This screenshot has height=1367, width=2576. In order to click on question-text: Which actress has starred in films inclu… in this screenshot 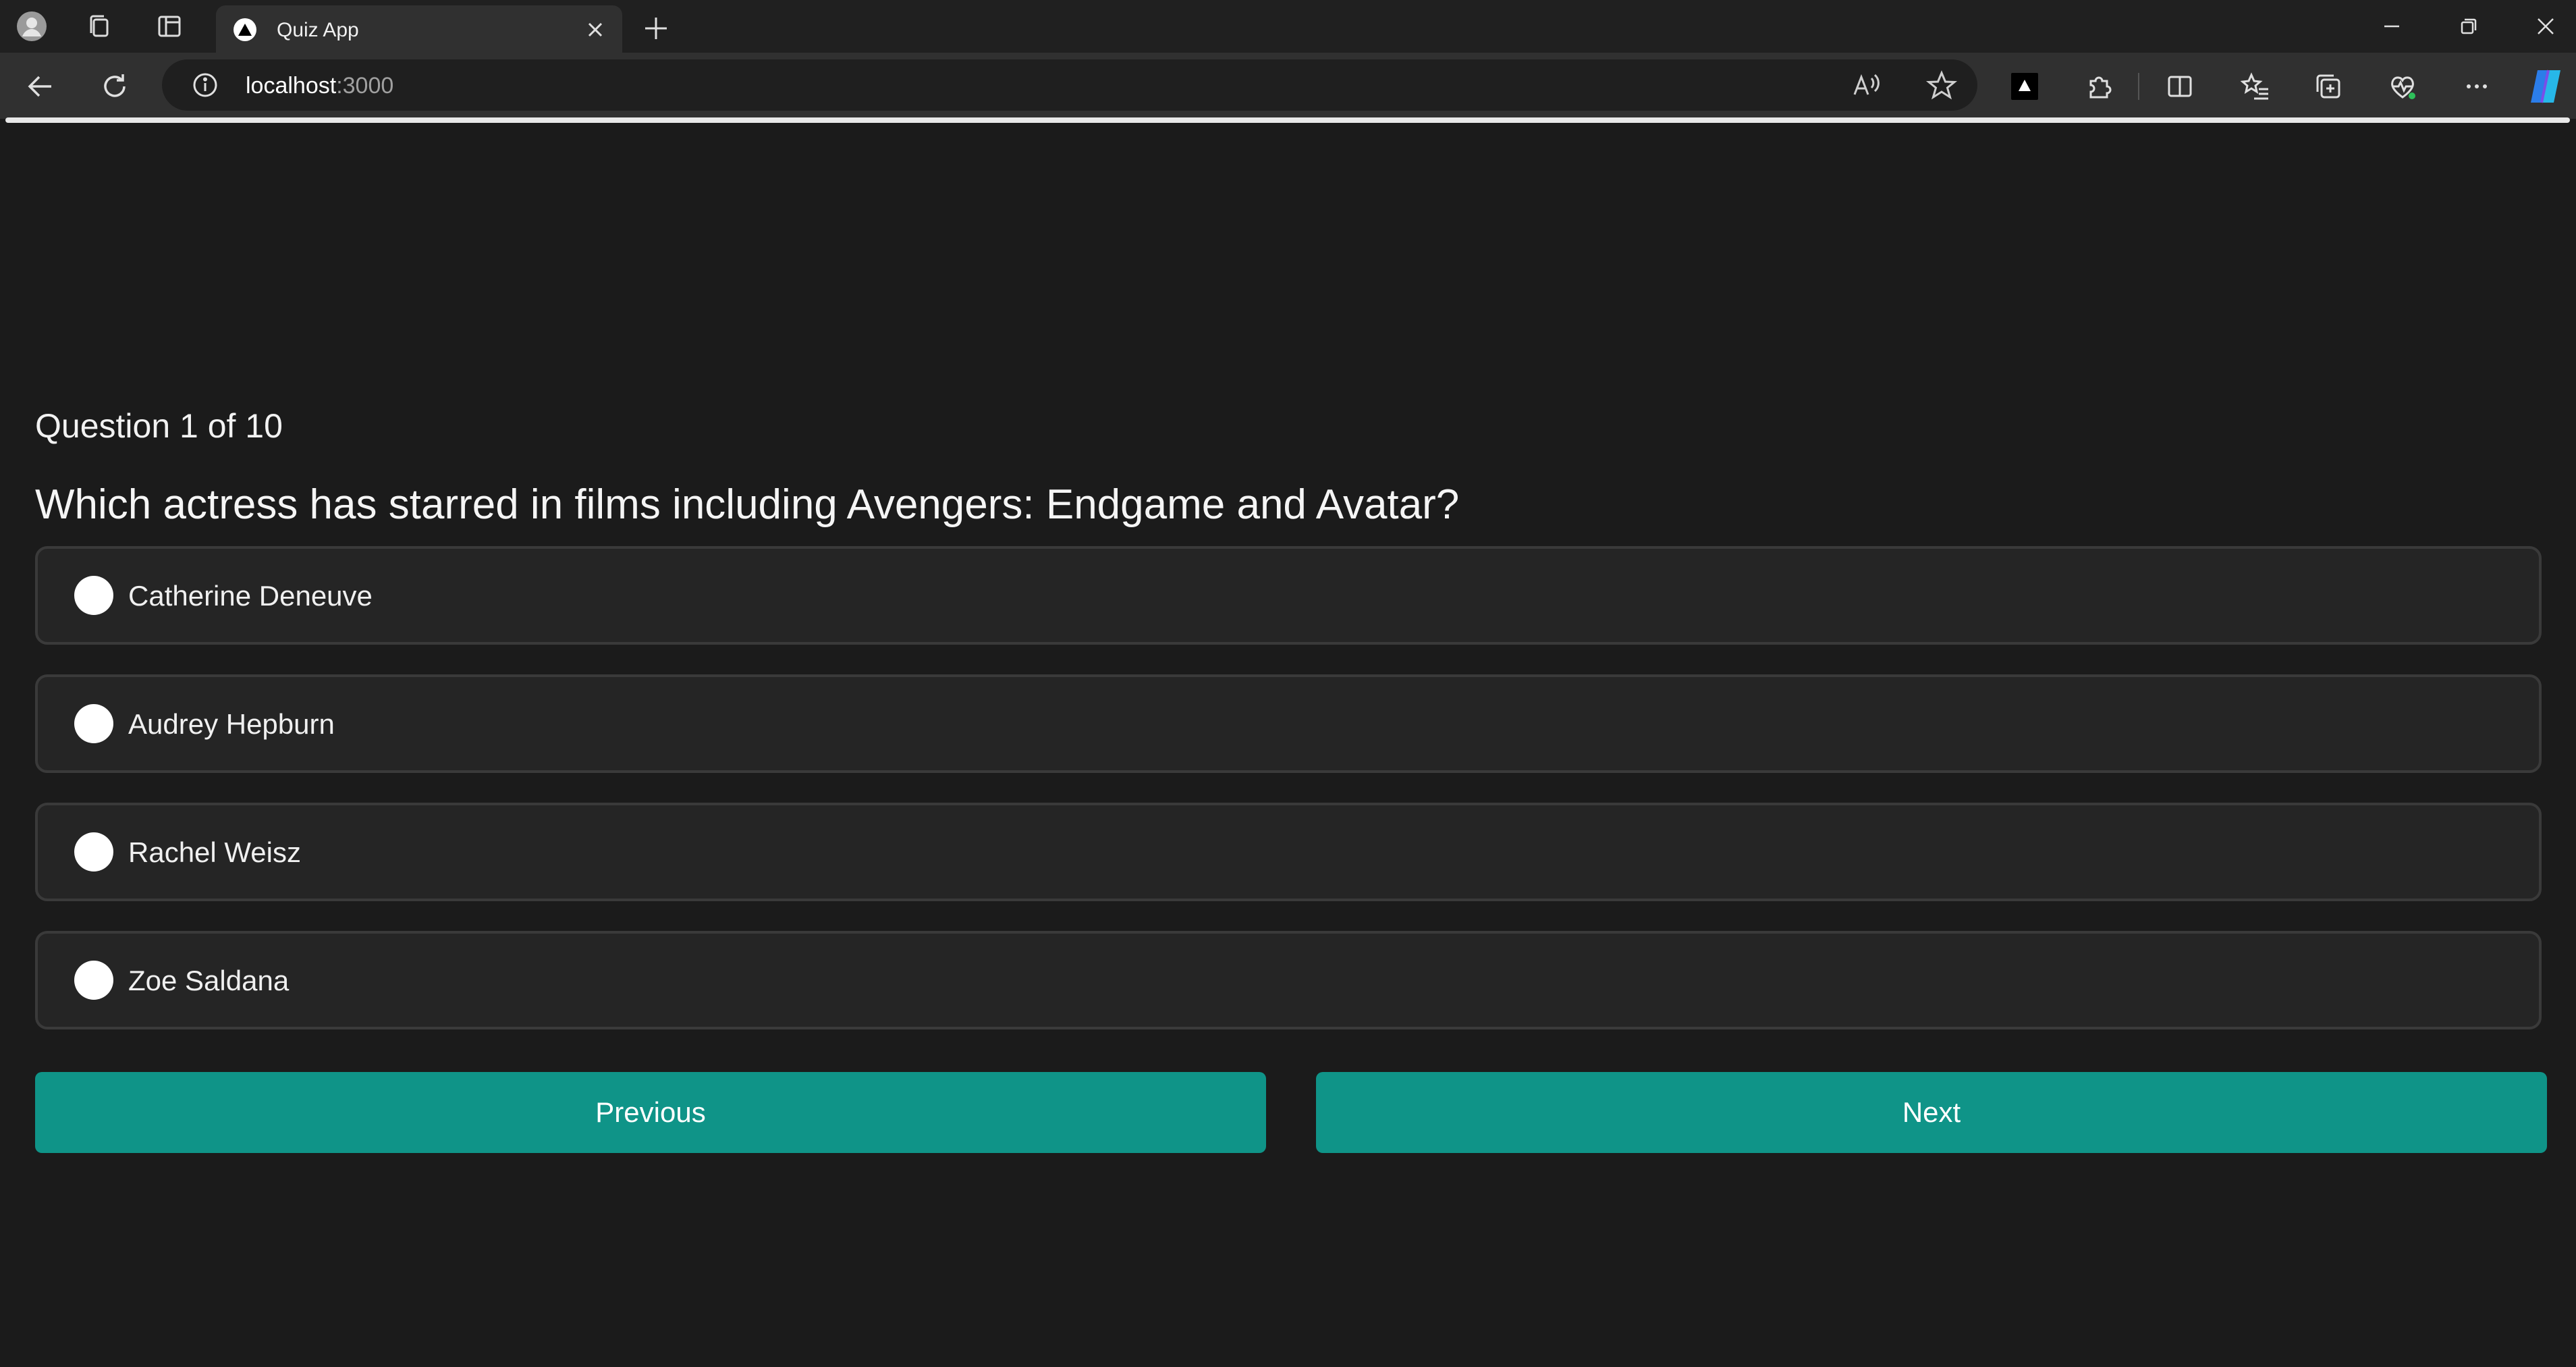, I will do `click(747, 504)`.